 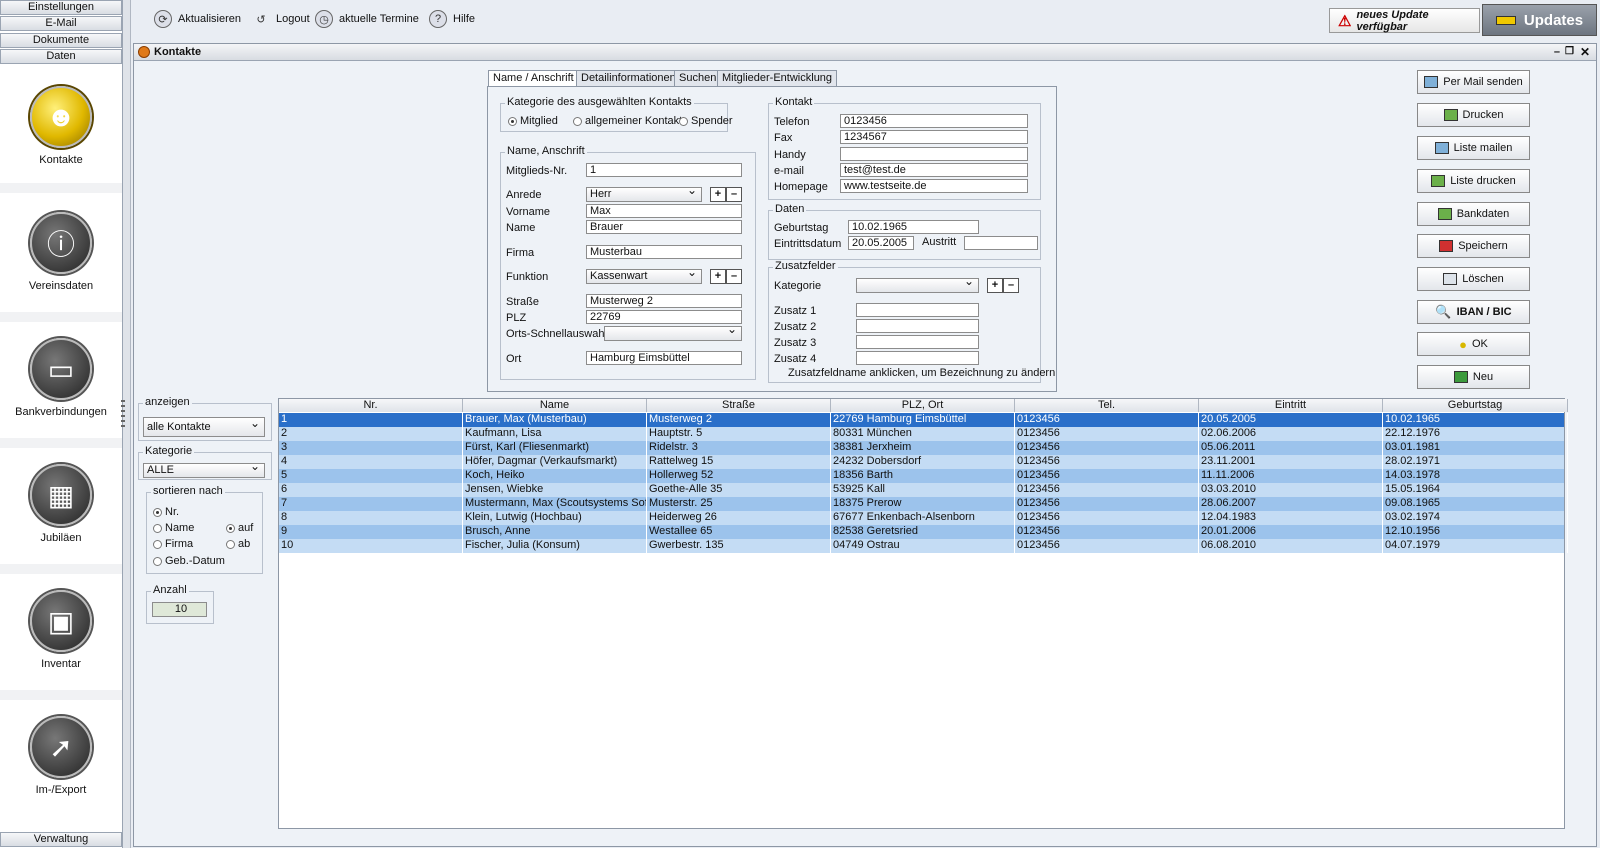 I want to click on ok-button: ● OK, so click(x=1473, y=344).